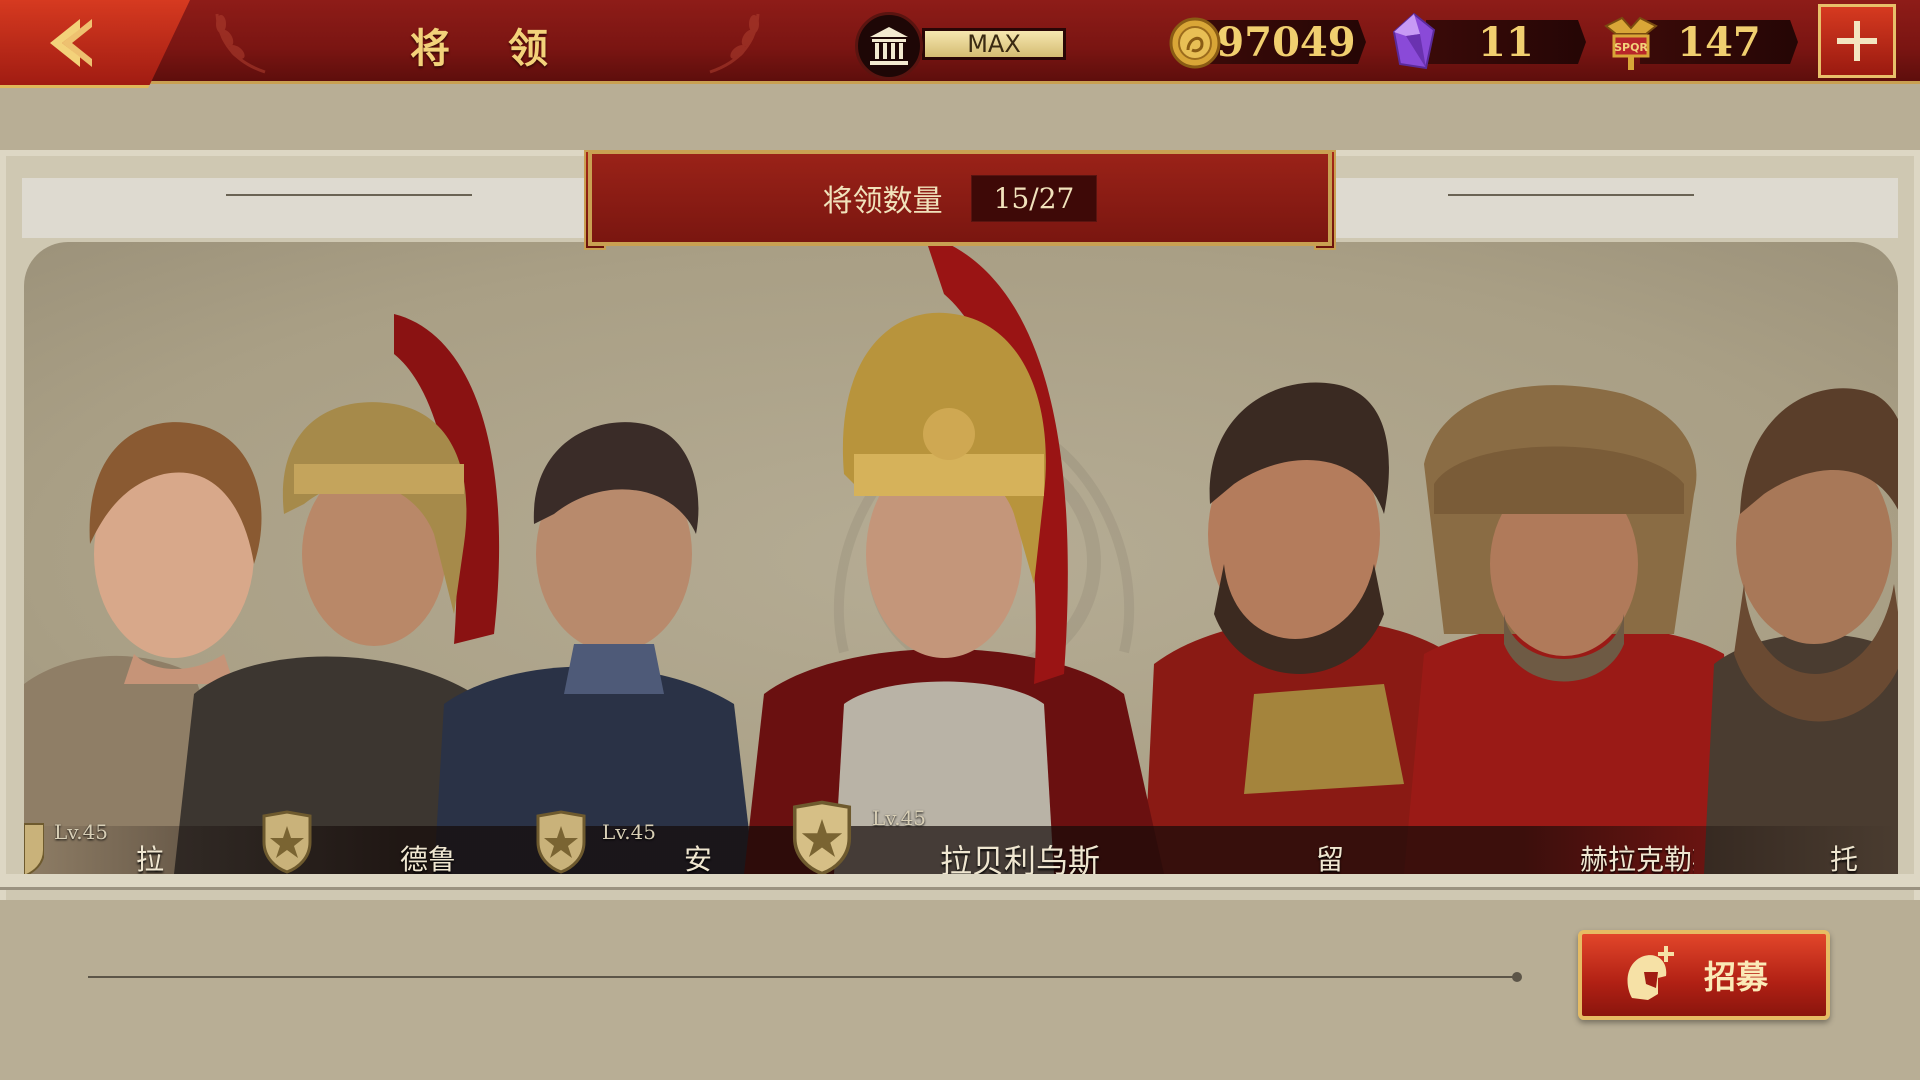 This screenshot has height=1080, width=1920. I want to click on recruit-label: 招募, so click(1736, 977).